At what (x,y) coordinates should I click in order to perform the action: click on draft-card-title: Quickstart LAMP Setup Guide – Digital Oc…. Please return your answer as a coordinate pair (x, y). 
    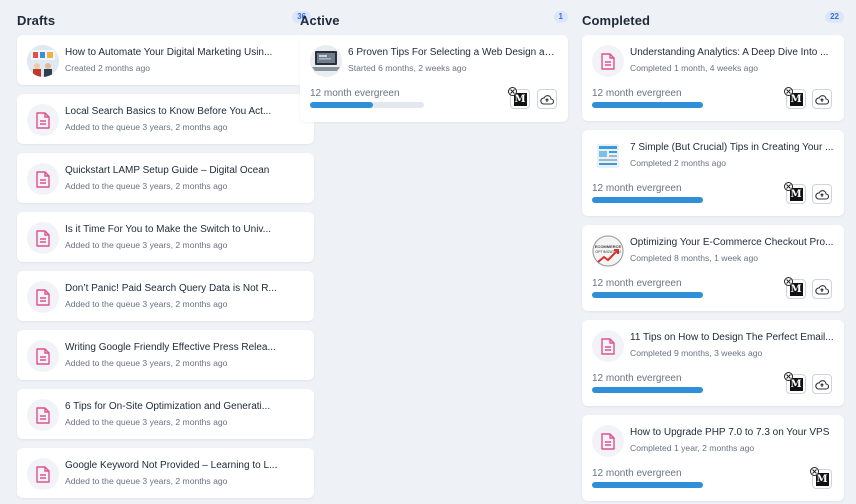
    Looking at the image, I should click on (167, 170).